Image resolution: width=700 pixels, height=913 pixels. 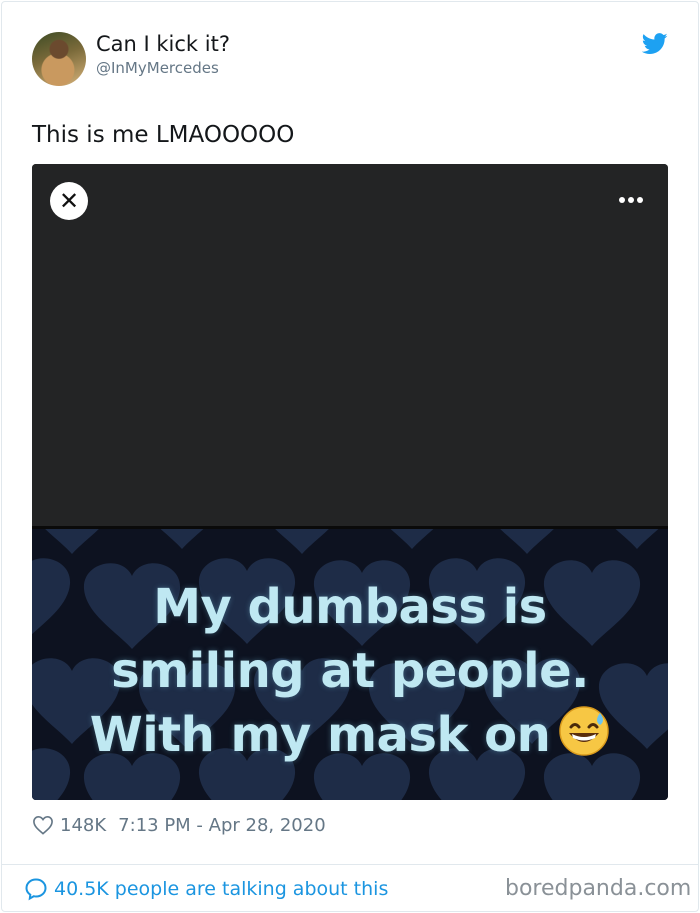 I want to click on timestamp: 7:13 PM - Apr 28, 2020, so click(x=221, y=825).